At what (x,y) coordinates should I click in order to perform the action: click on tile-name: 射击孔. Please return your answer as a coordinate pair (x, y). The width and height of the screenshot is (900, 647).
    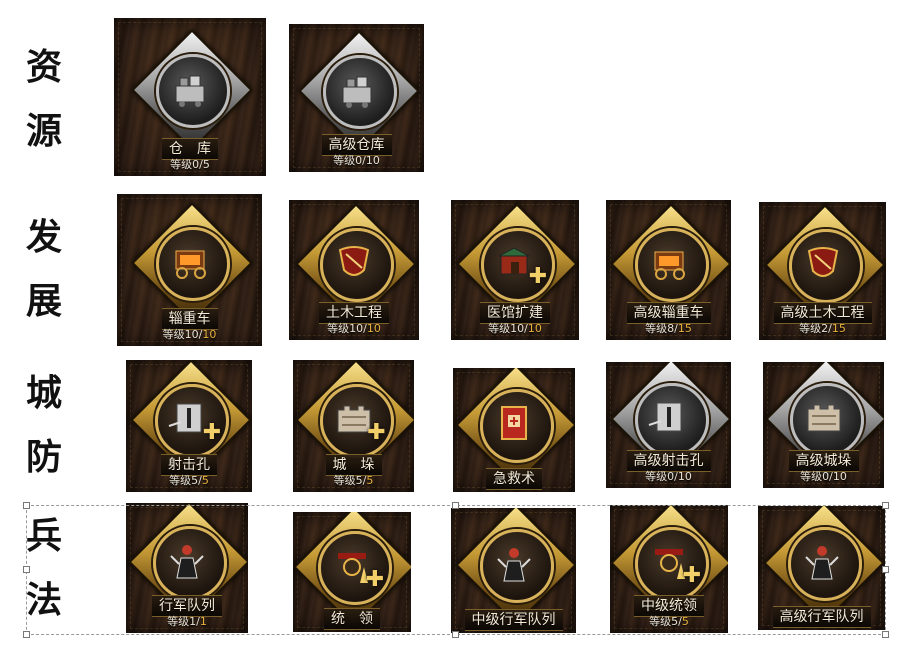
    Looking at the image, I should click on (189, 465).